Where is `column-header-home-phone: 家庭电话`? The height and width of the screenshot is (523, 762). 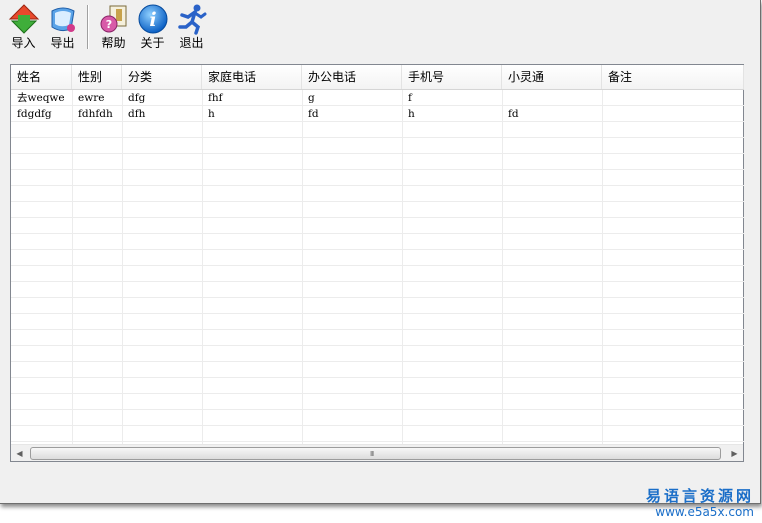 column-header-home-phone: 家庭电话 is located at coordinates (252, 77).